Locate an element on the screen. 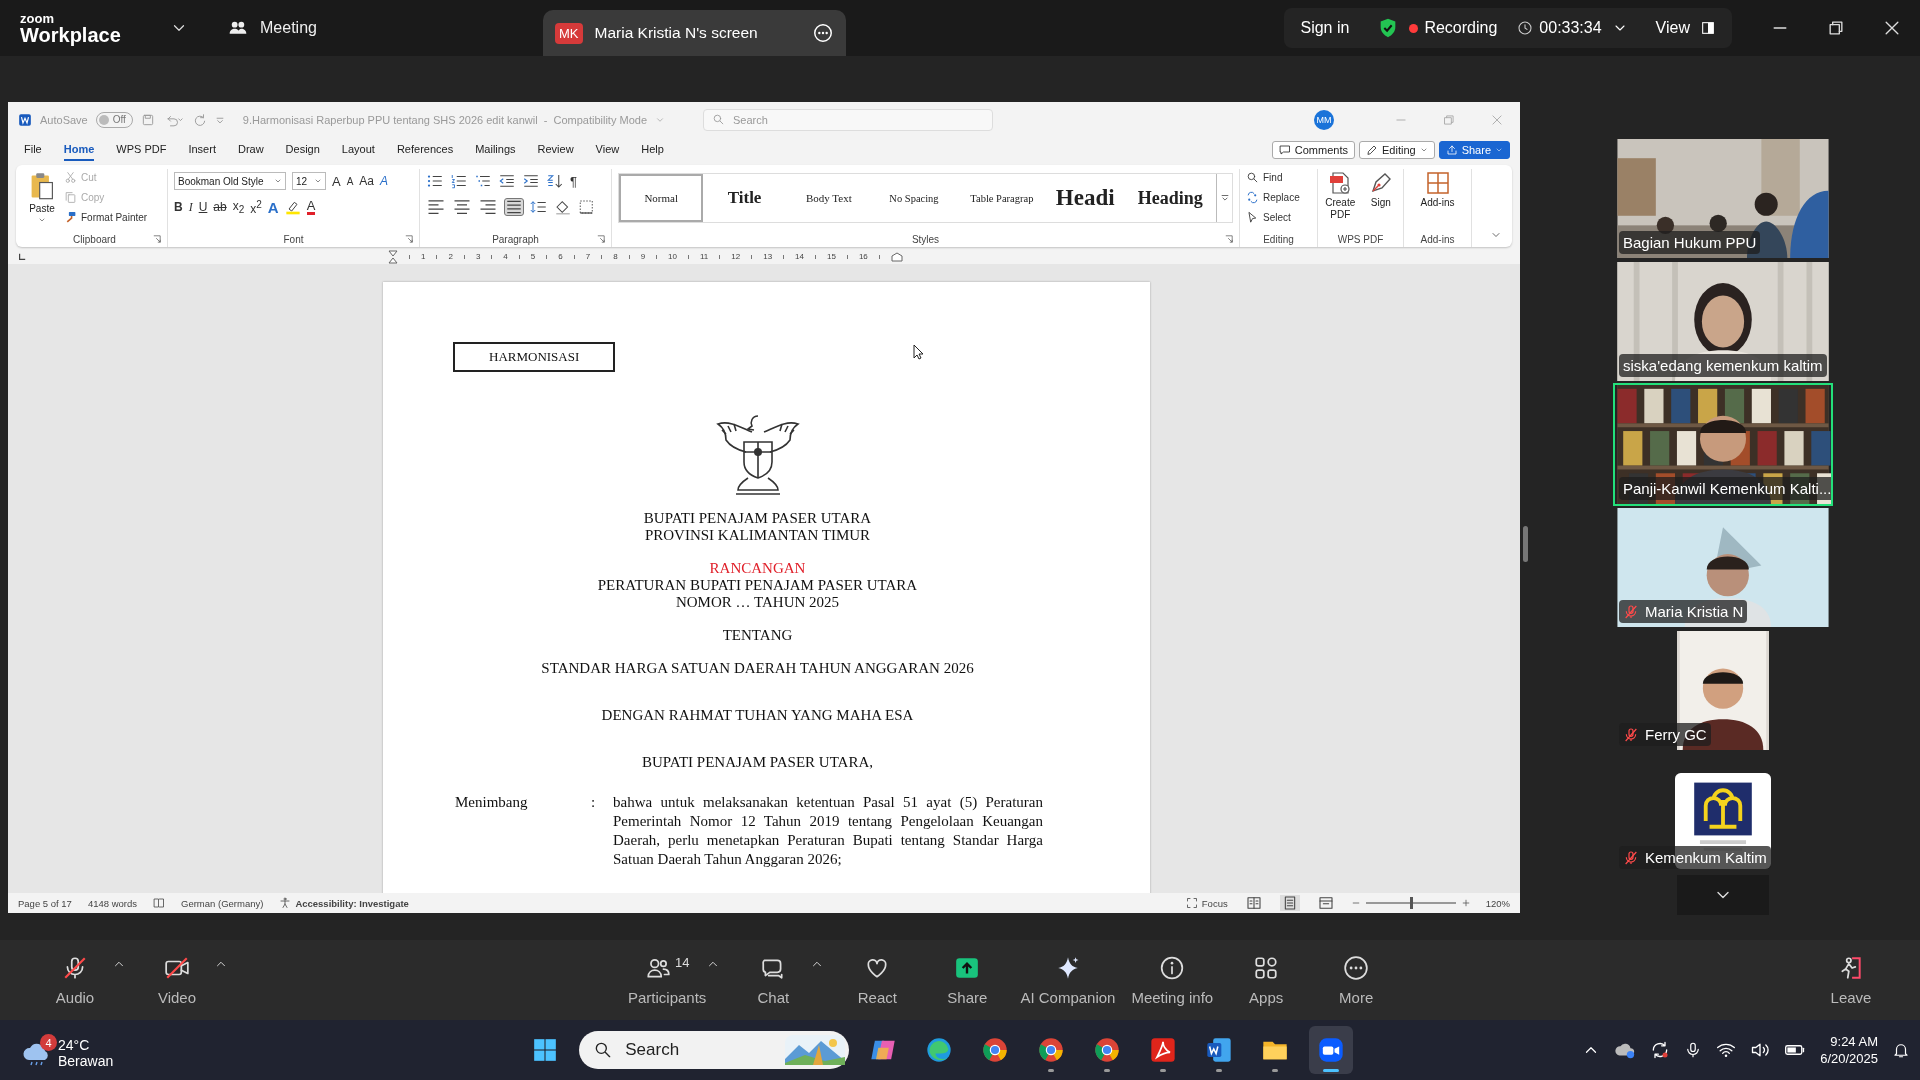 This screenshot has width=1920, height=1080. participants-button: 14 Participants is located at coordinates (667, 980).